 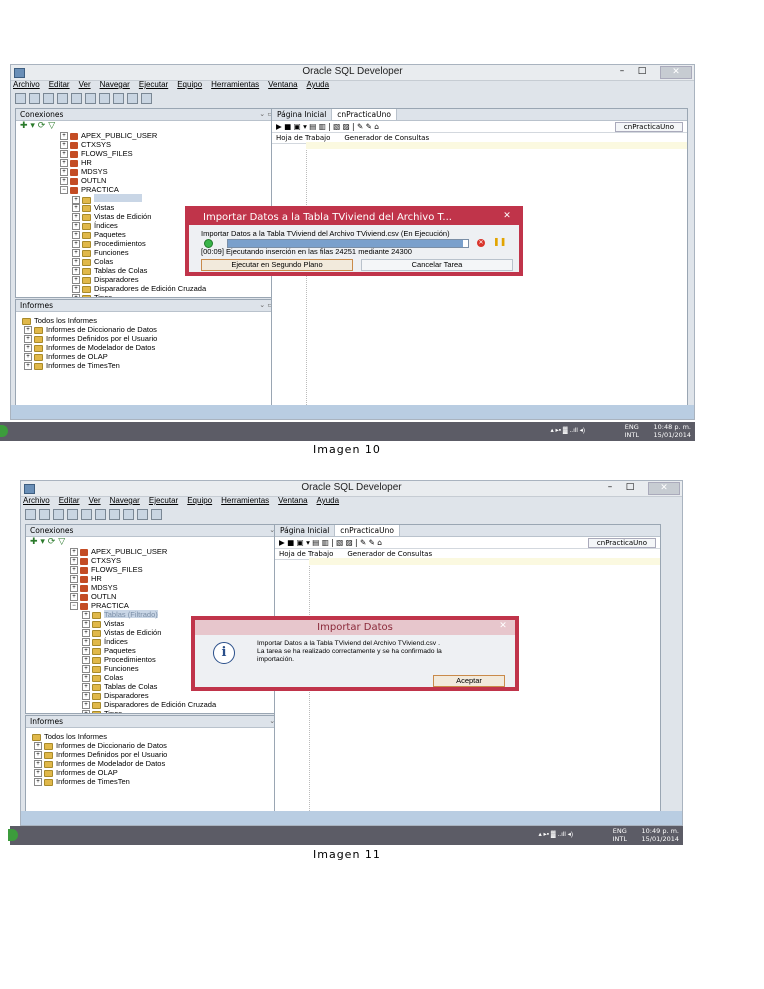 What do you see at coordinates (147, 181) in the screenshot?
I see `tree-node: + OUTLN` at bounding box center [147, 181].